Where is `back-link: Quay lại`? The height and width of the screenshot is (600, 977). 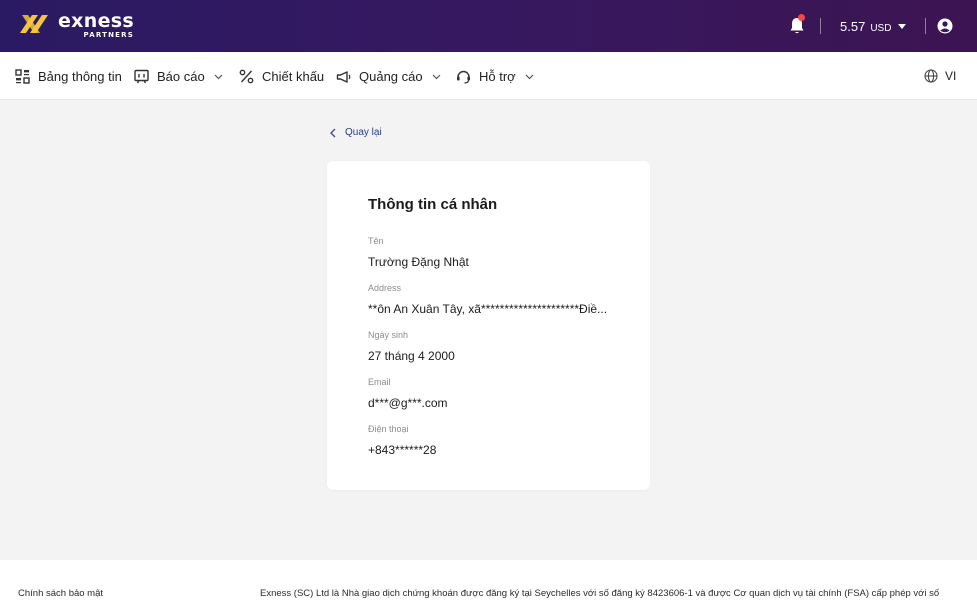 back-link: Quay lại is located at coordinates (355, 132).